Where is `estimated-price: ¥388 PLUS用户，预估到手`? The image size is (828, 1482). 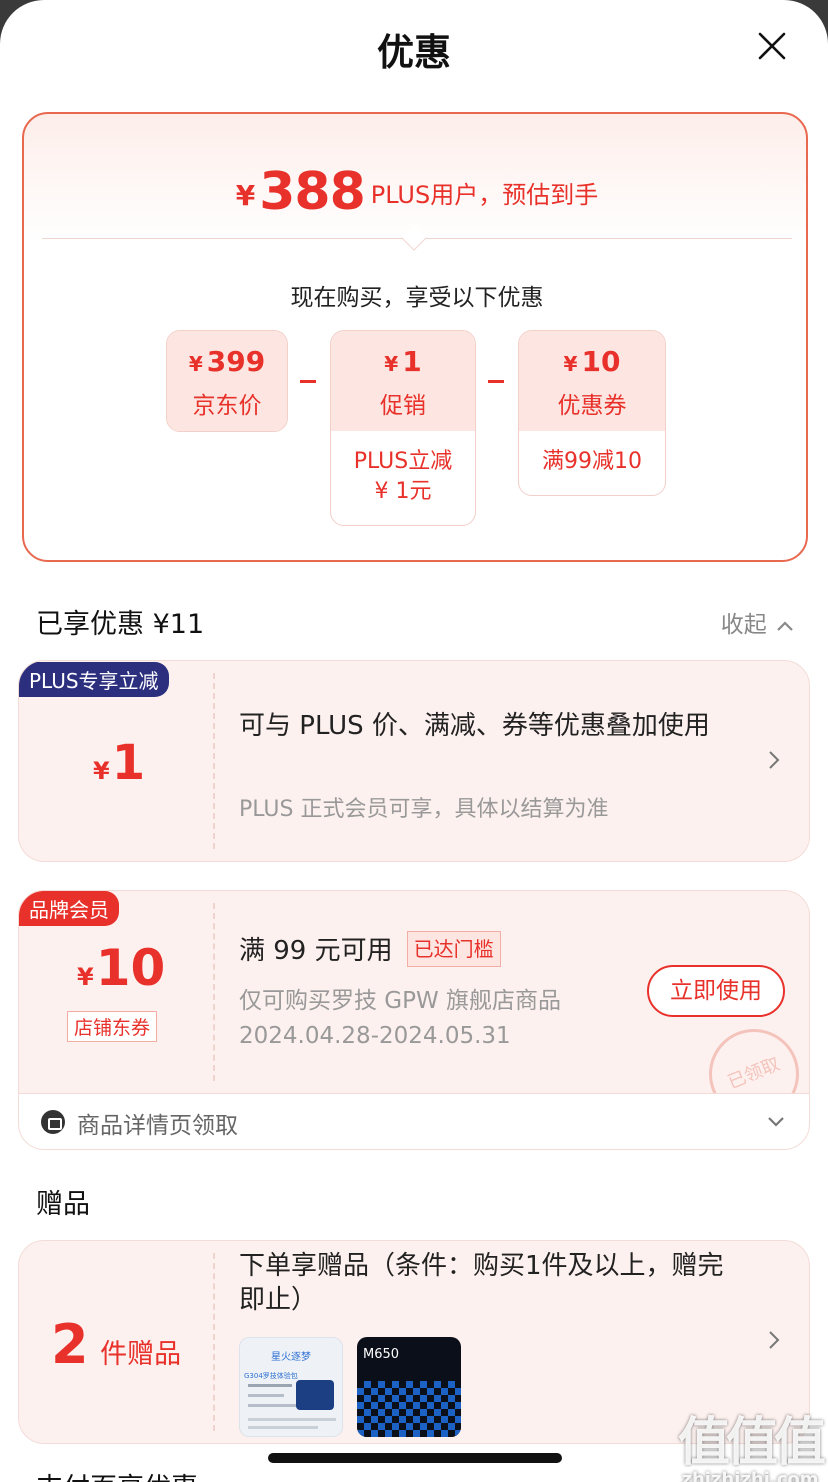 estimated-price: ¥388 PLUS用户，预估到手 is located at coordinates (417, 192).